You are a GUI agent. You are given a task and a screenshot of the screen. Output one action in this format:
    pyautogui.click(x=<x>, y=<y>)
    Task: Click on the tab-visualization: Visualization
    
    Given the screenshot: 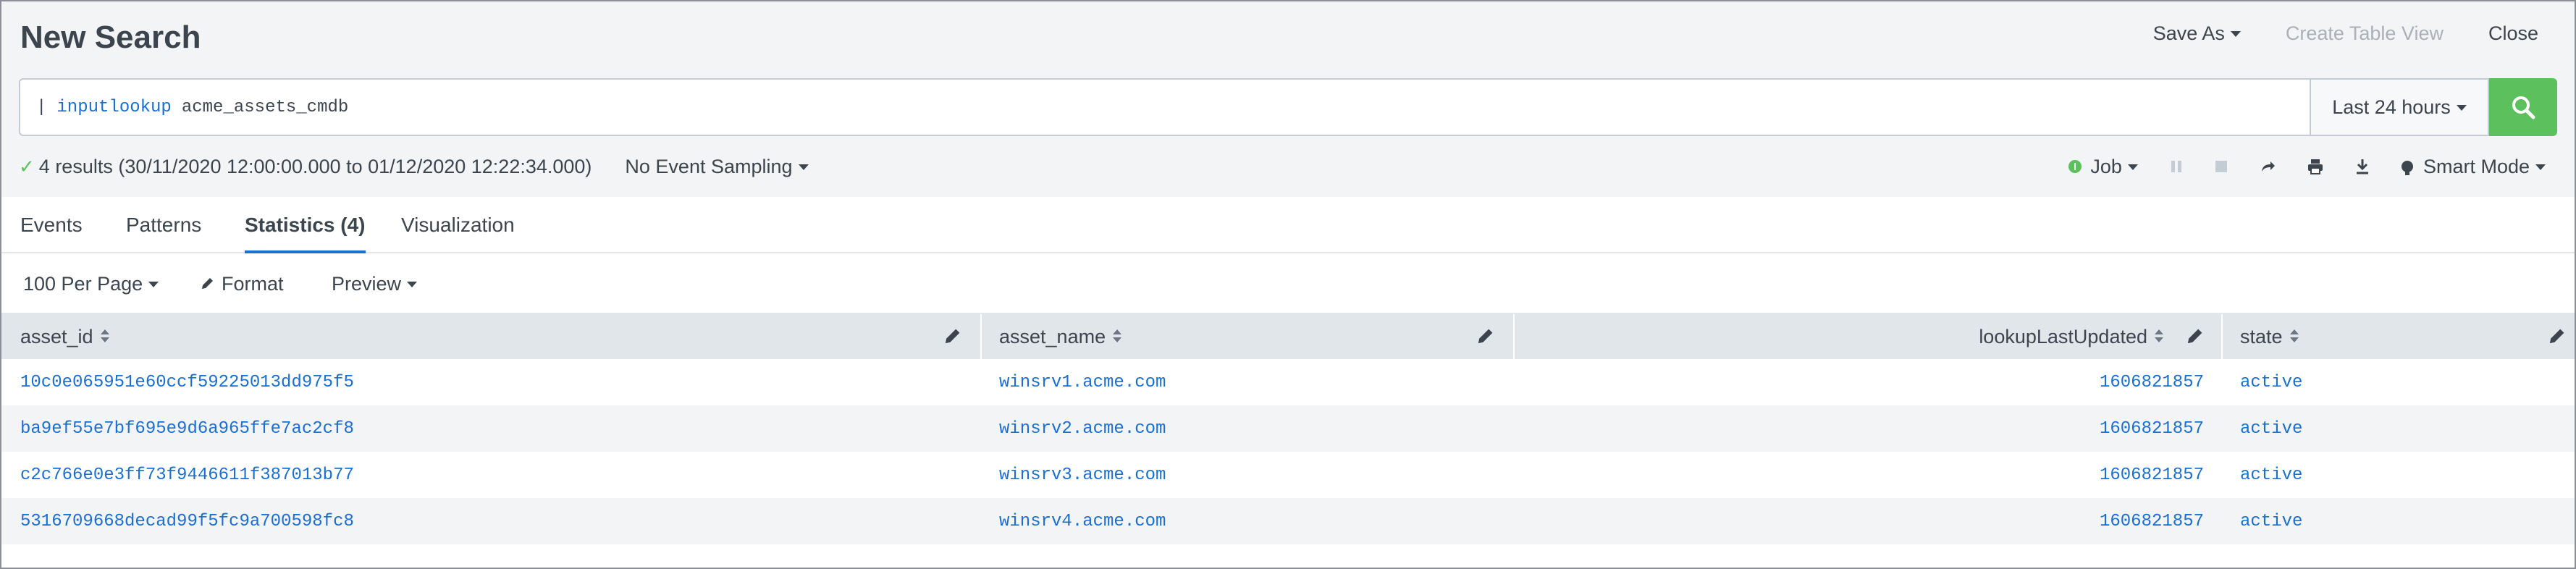 What is the action you would take?
    pyautogui.click(x=458, y=225)
    